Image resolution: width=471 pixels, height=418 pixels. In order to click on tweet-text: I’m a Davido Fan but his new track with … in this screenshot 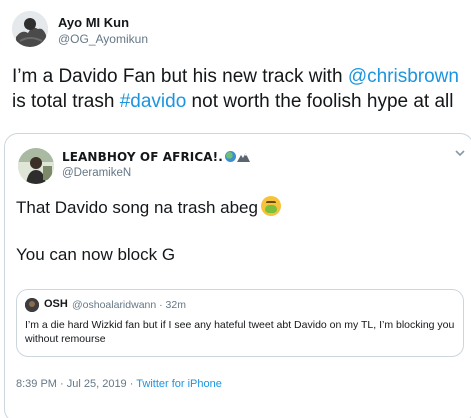, I will do `click(237, 89)`.